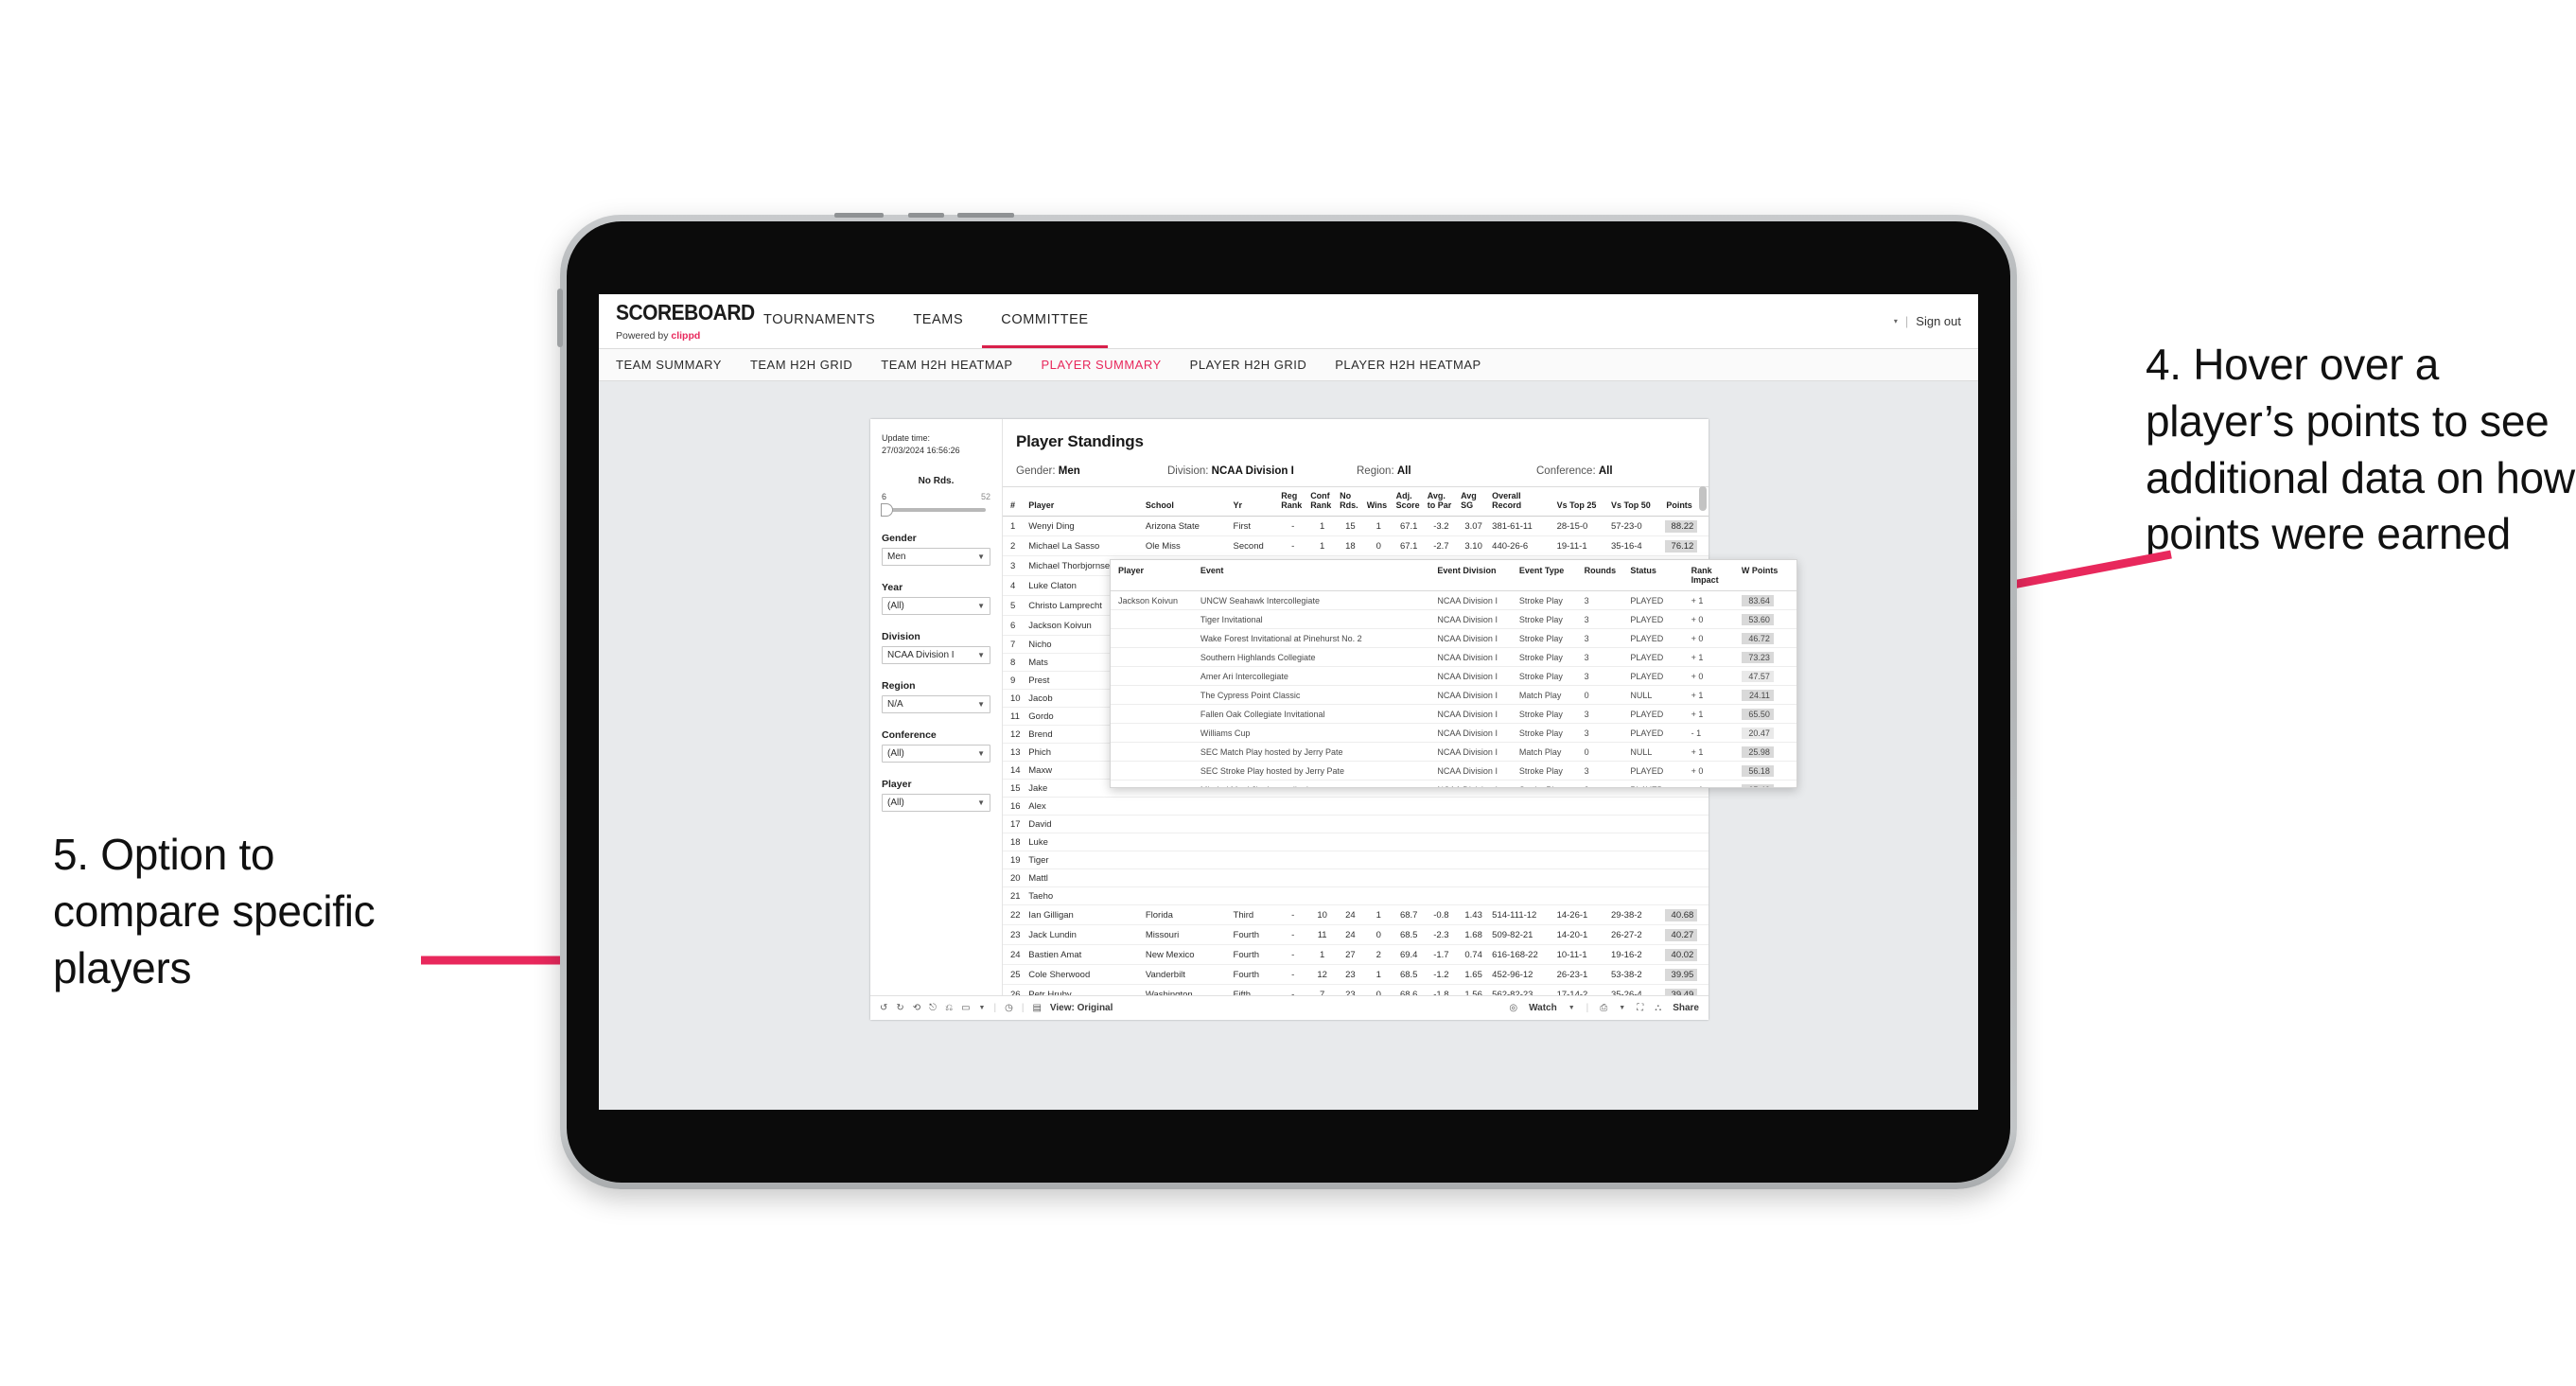  I want to click on table-scrollbar-thumb, so click(1703, 498).